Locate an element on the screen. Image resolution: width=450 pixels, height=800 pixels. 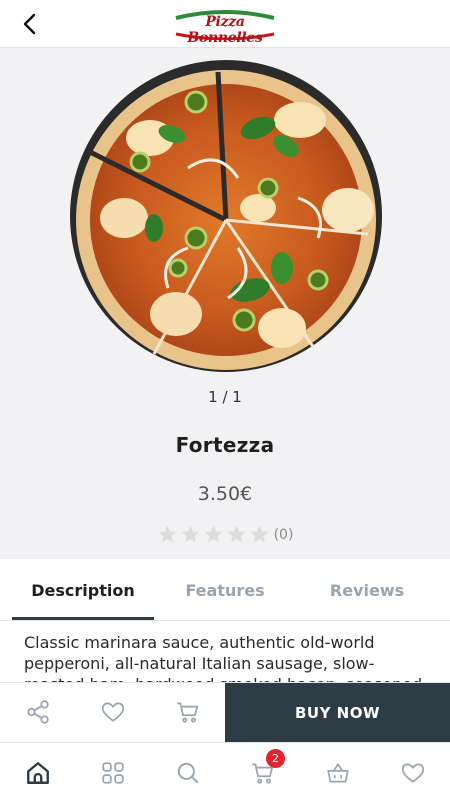
tab-reviews: Reviews is located at coordinates (367, 590).